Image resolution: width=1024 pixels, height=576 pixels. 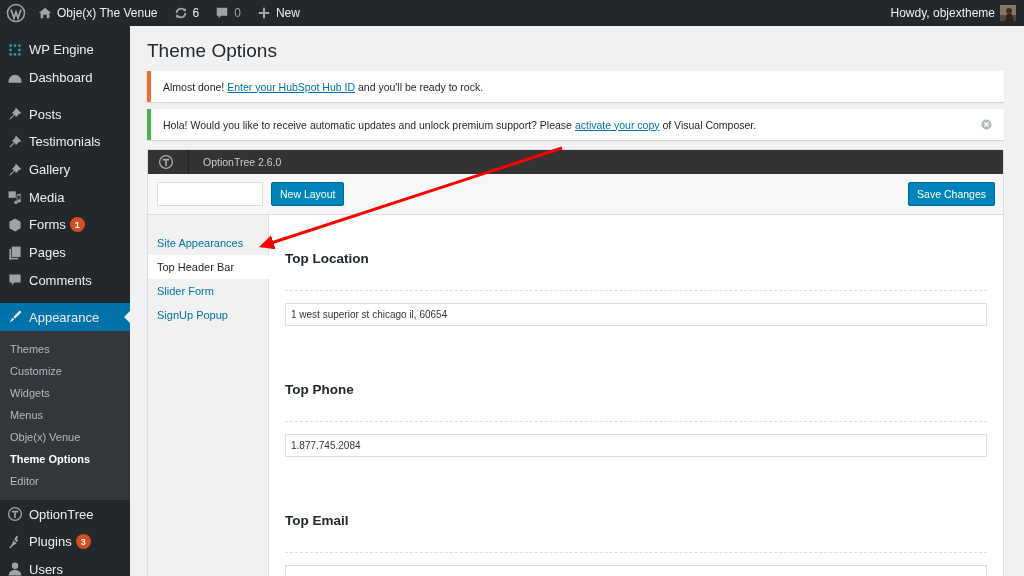 I want to click on menu-item: Dashboard, so click(x=65, y=77).